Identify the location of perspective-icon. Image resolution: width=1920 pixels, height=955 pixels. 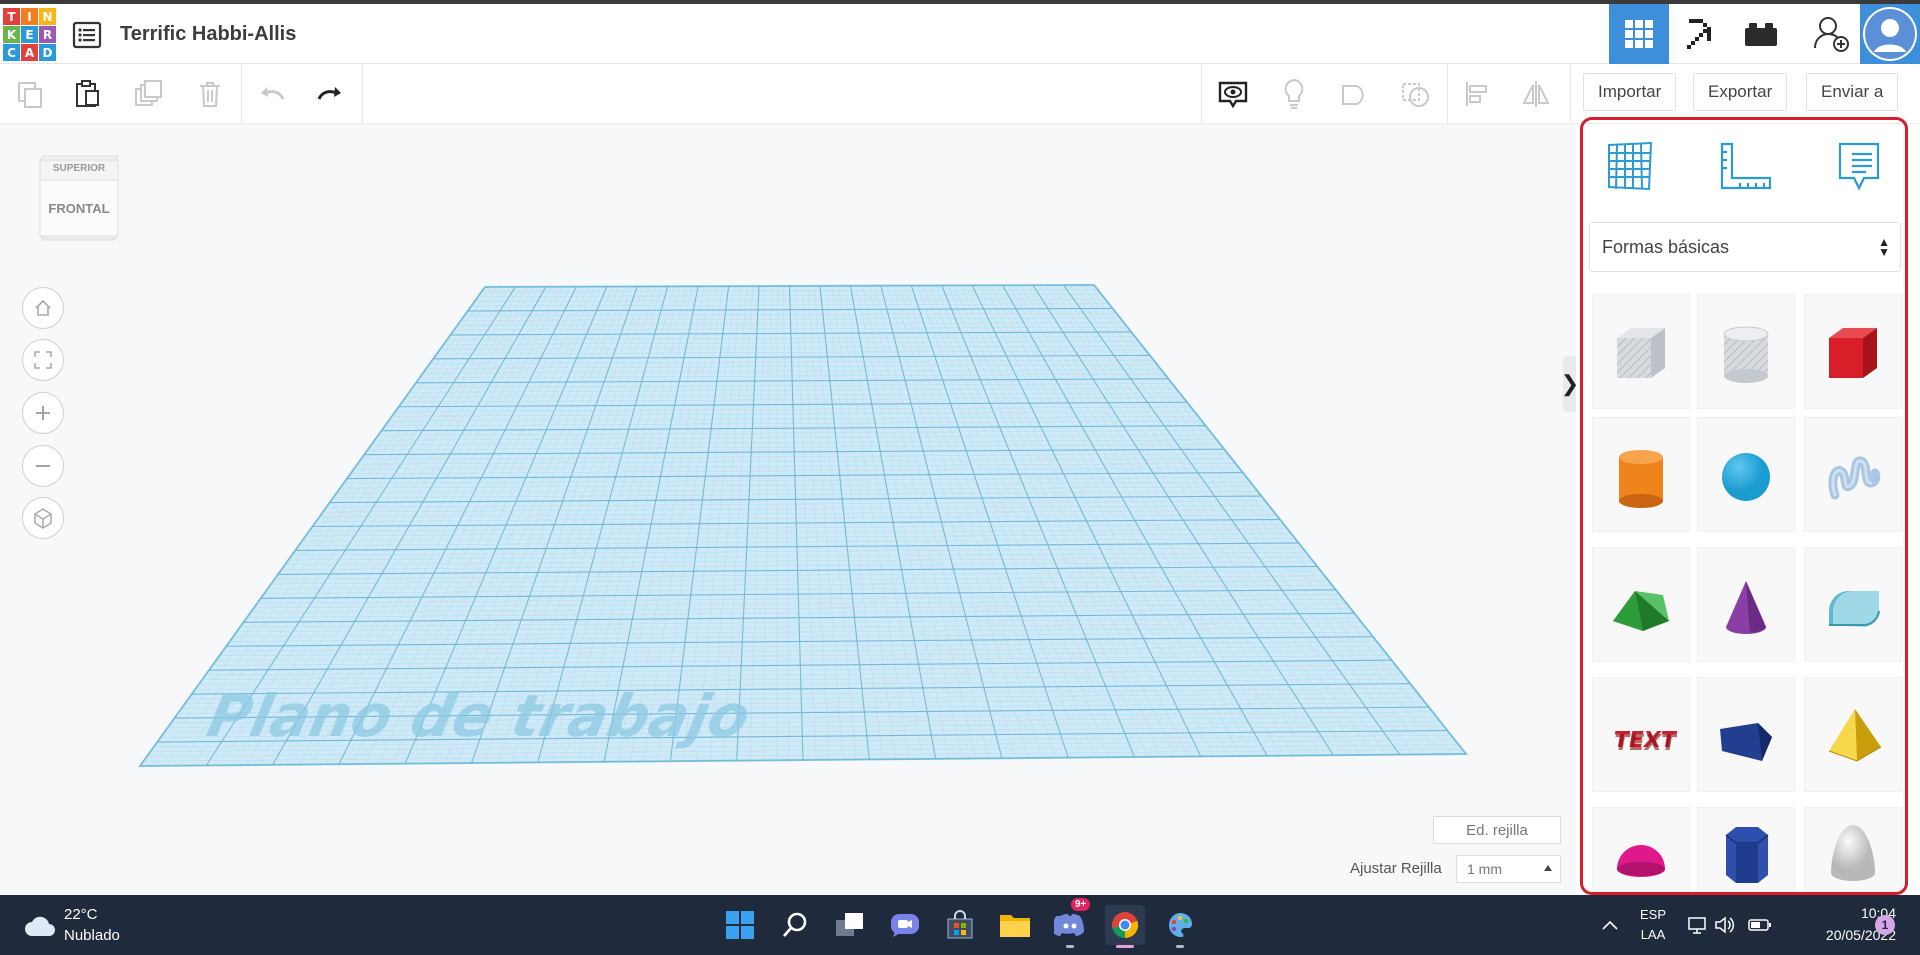
(43, 518).